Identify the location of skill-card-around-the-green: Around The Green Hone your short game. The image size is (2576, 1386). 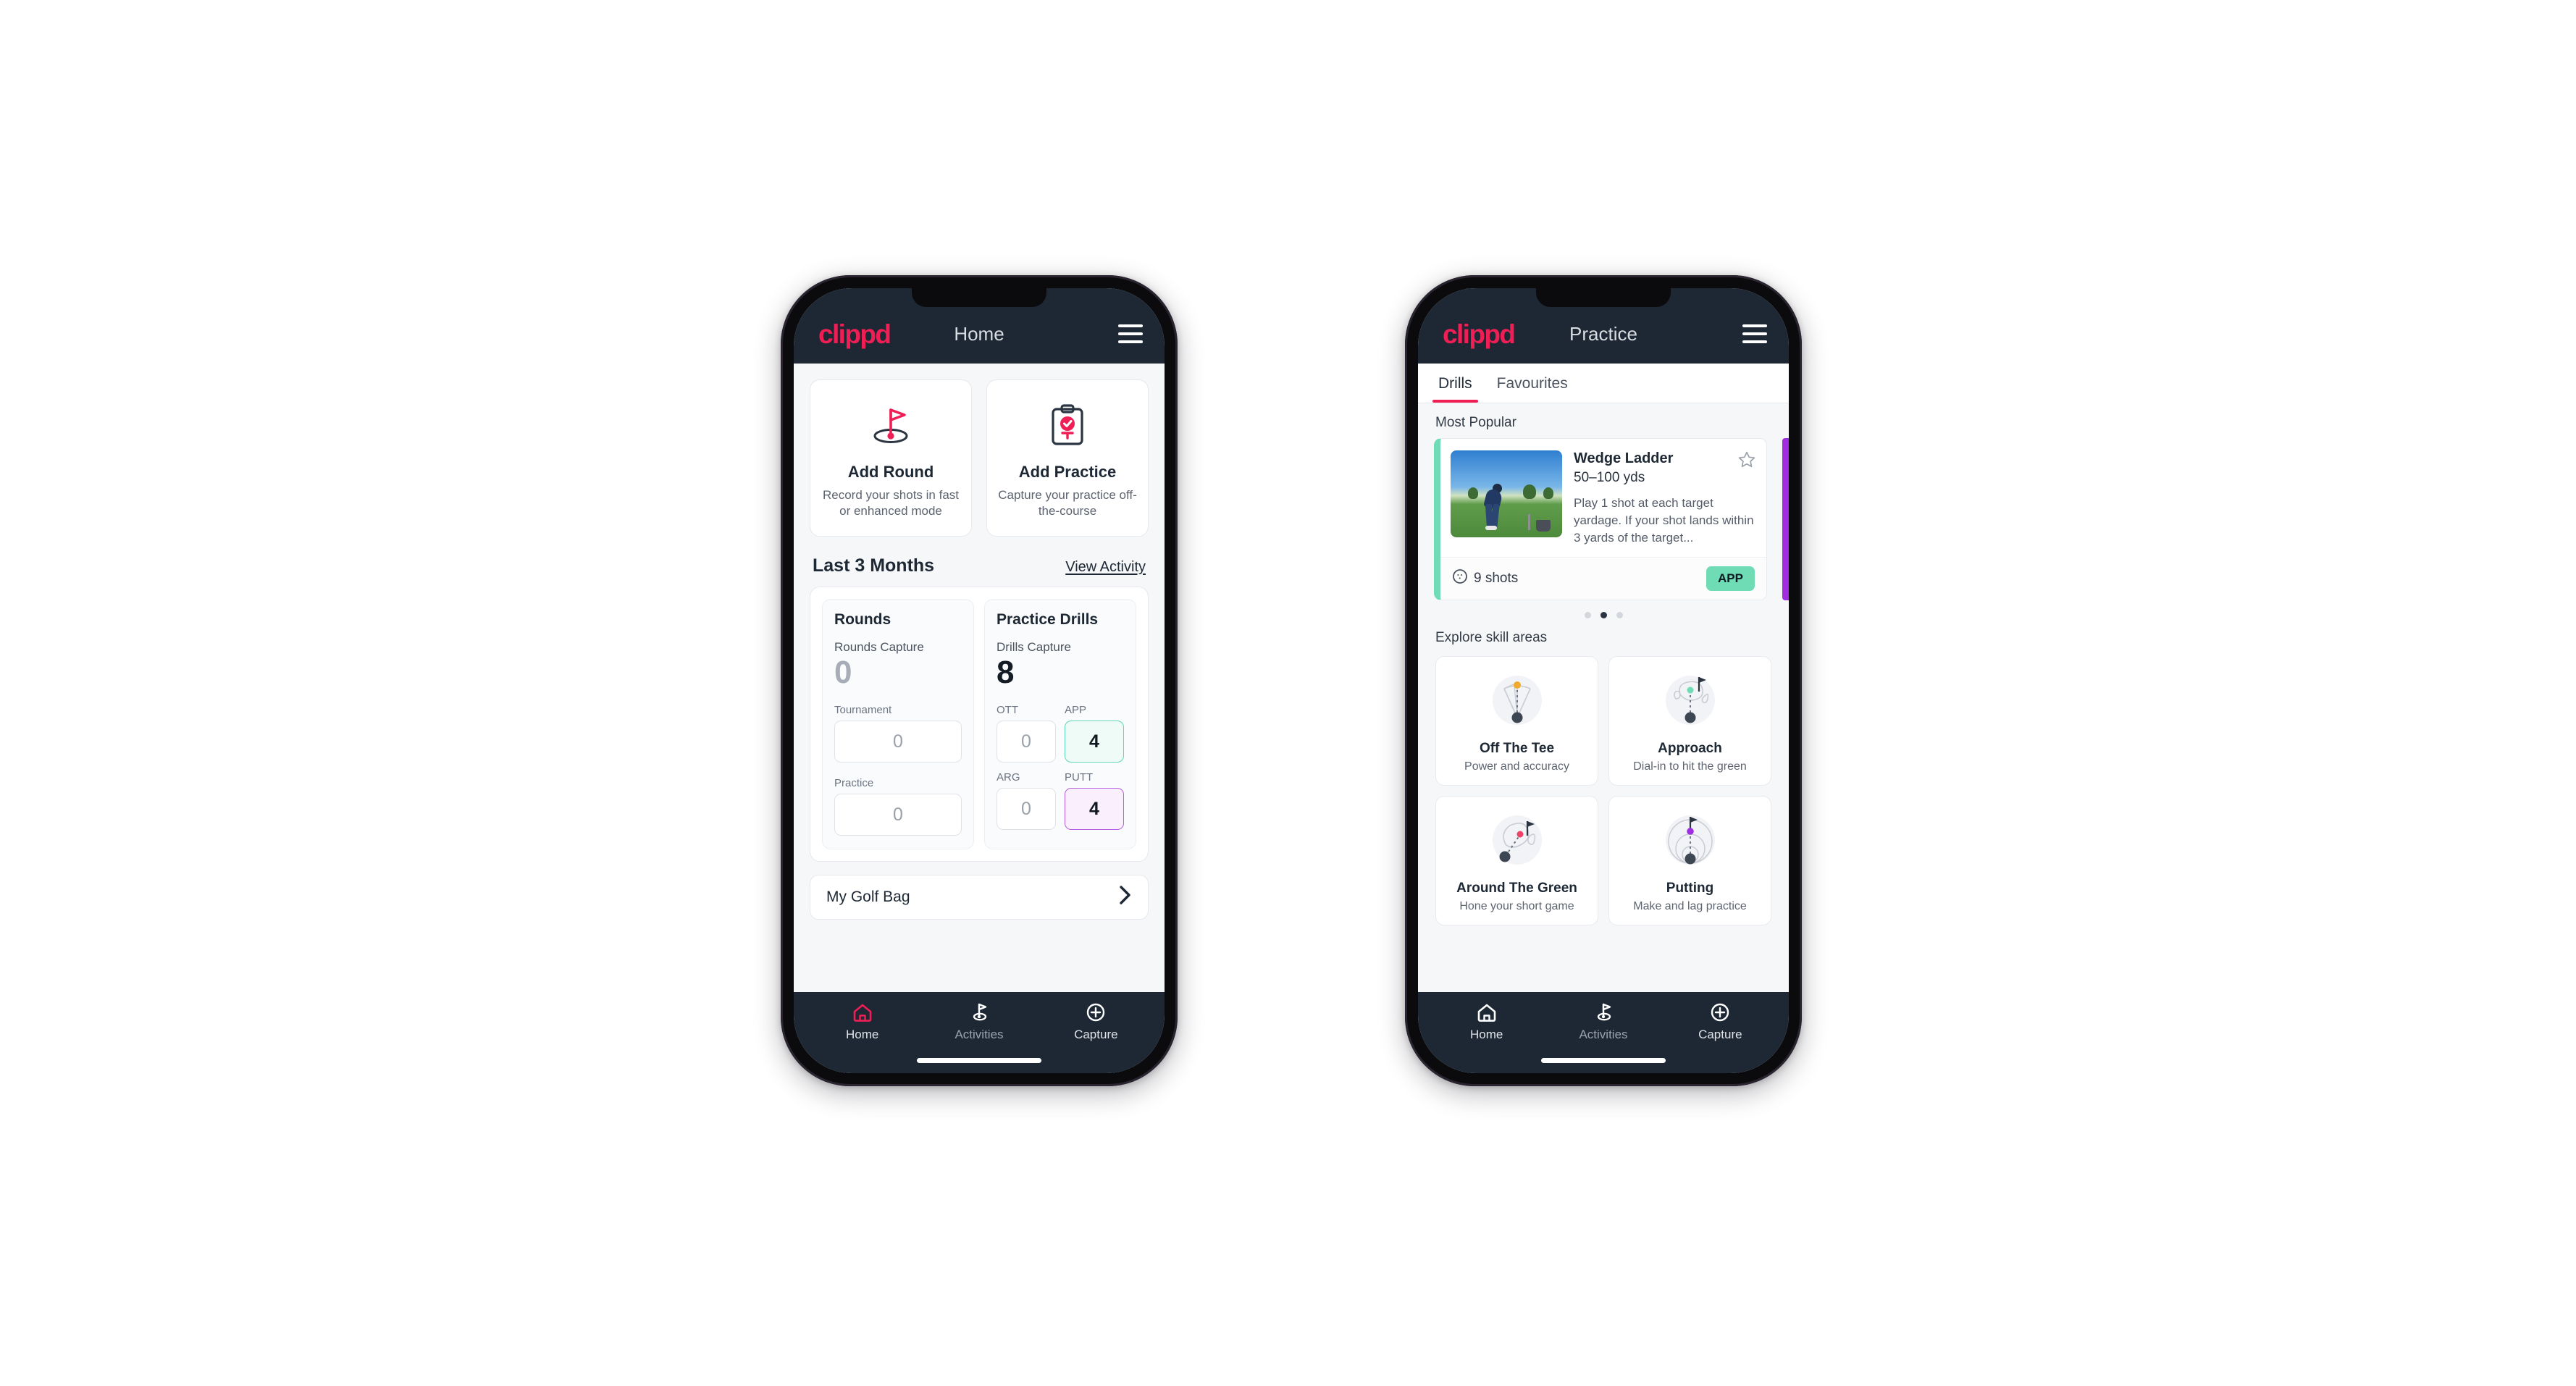
(1516, 861).